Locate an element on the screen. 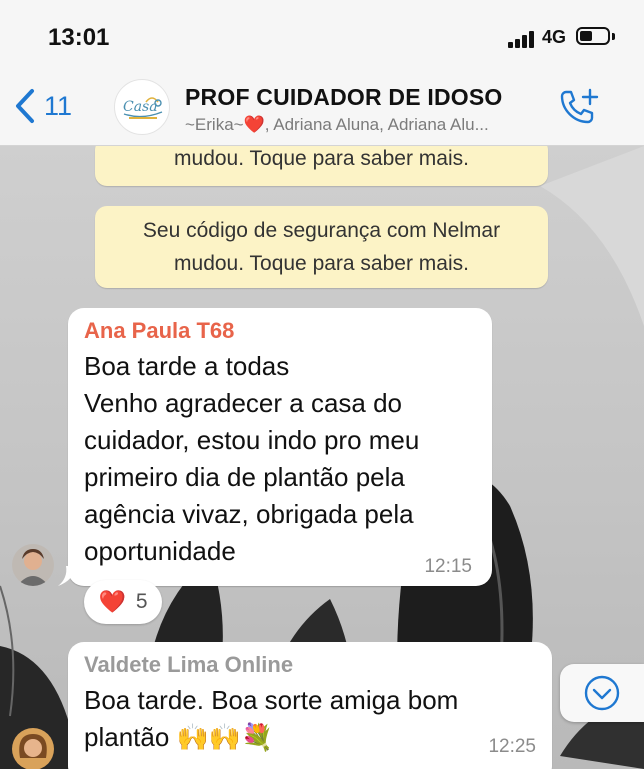  reaction-count: 5 is located at coordinates (141, 601).